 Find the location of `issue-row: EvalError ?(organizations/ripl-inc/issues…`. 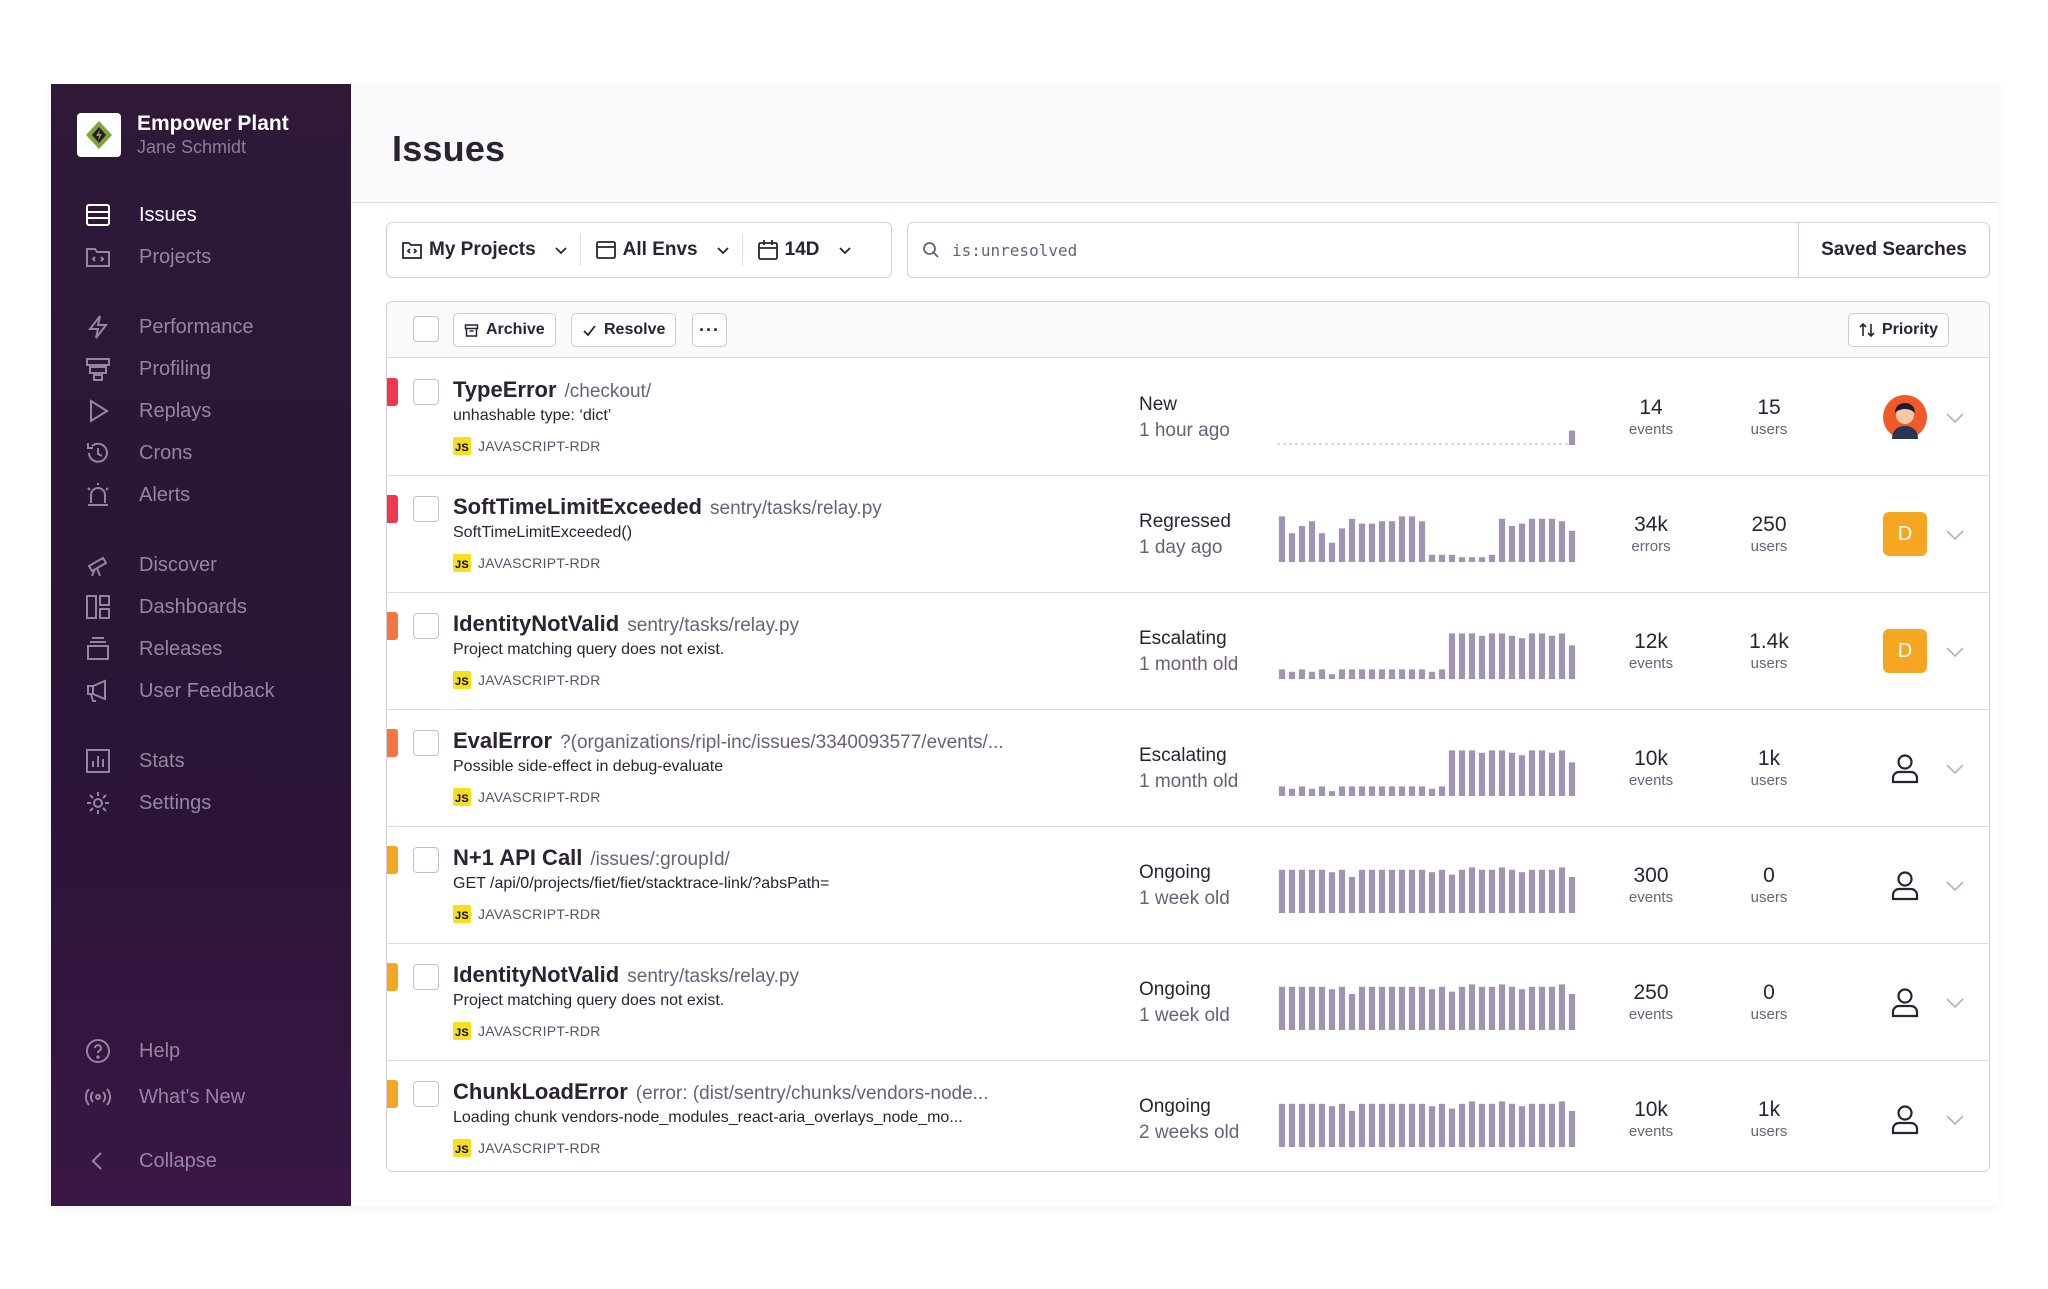

issue-row: EvalError ?(organizations/ripl-inc/issues… is located at coordinates (1188, 768).